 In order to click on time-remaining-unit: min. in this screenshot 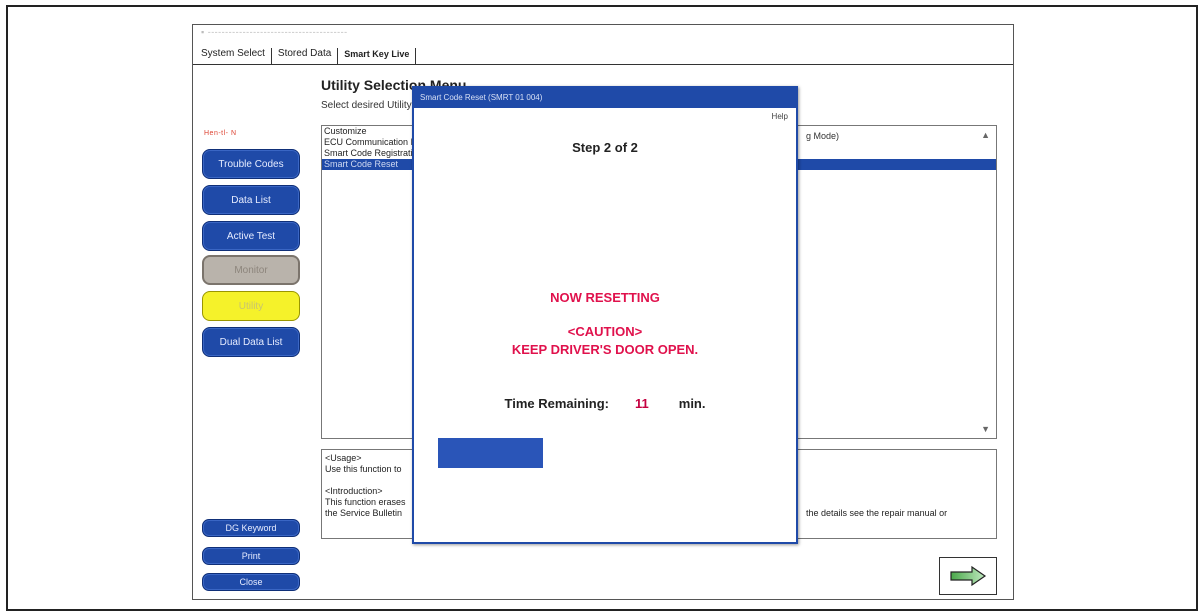, I will do `click(692, 403)`.